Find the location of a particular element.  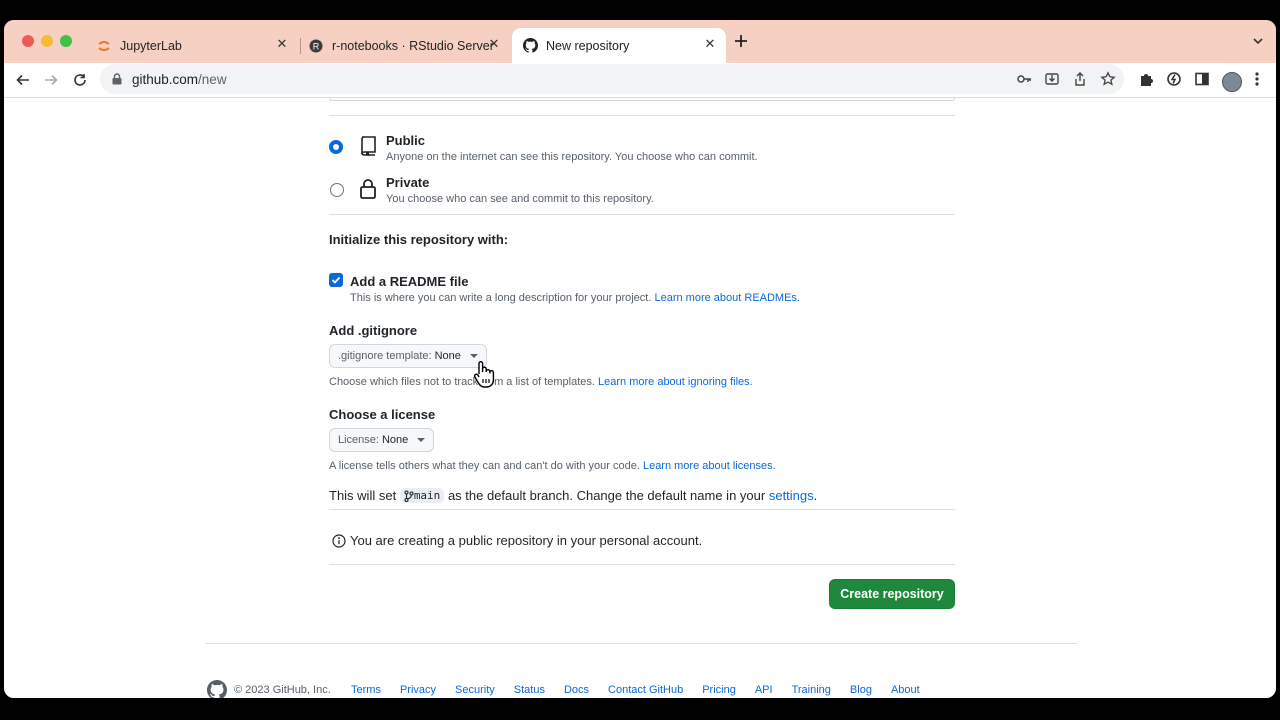

readme-checkbox is located at coordinates (336, 280).